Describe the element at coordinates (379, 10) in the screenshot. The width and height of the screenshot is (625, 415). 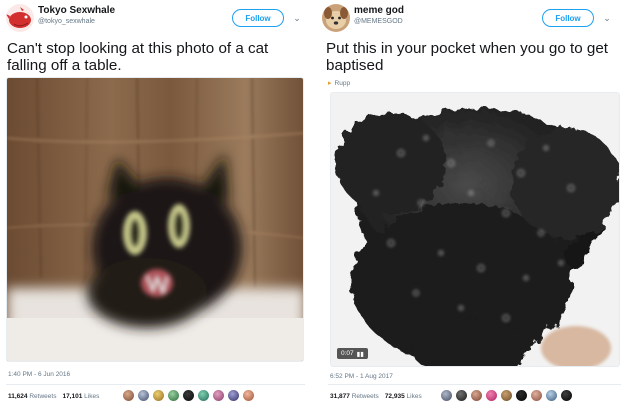
I see `display-name: meme god` at that location.